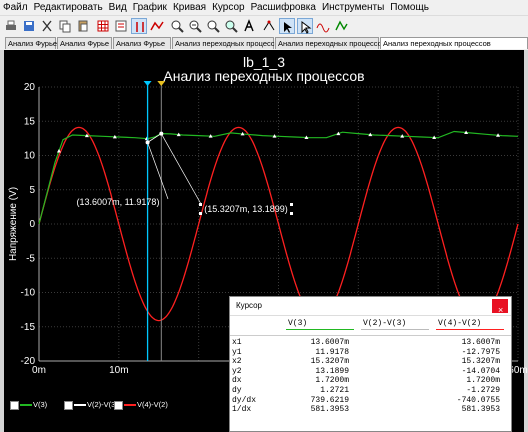  I want to click on table-row: x1 13.6007m 13.6007m, so click(370, 342).